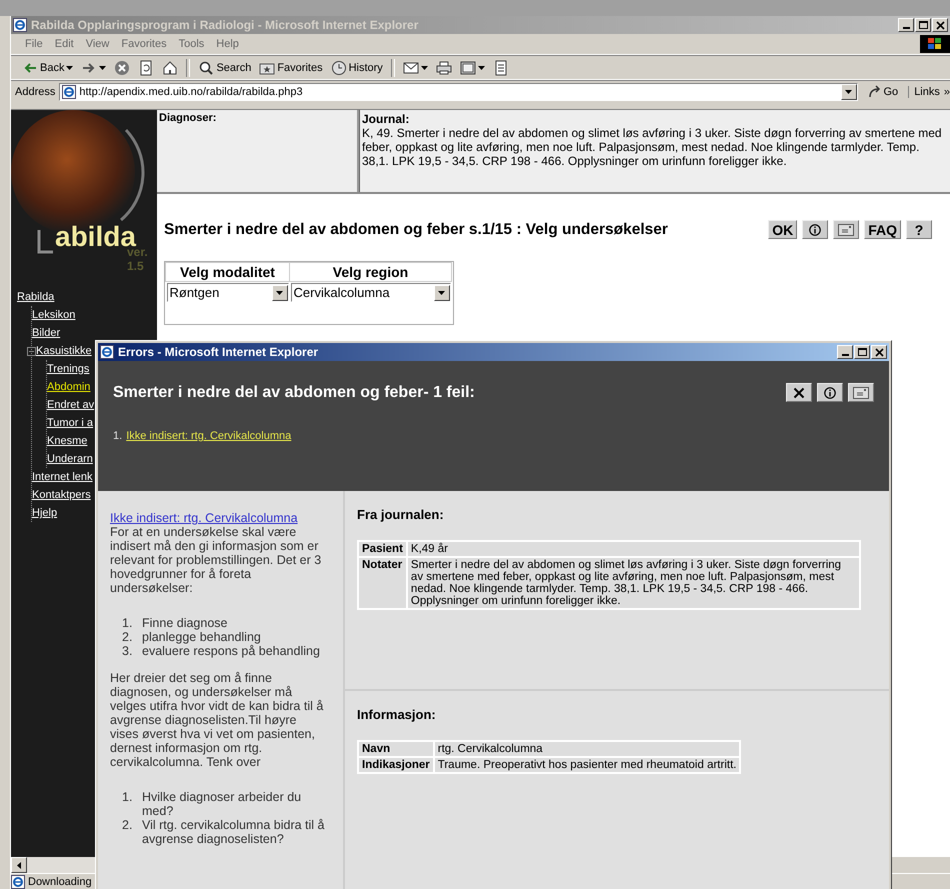  Describe the element at coordinates (70, 405) in the screenshot. I see `tree-link: Endret av` at that location.